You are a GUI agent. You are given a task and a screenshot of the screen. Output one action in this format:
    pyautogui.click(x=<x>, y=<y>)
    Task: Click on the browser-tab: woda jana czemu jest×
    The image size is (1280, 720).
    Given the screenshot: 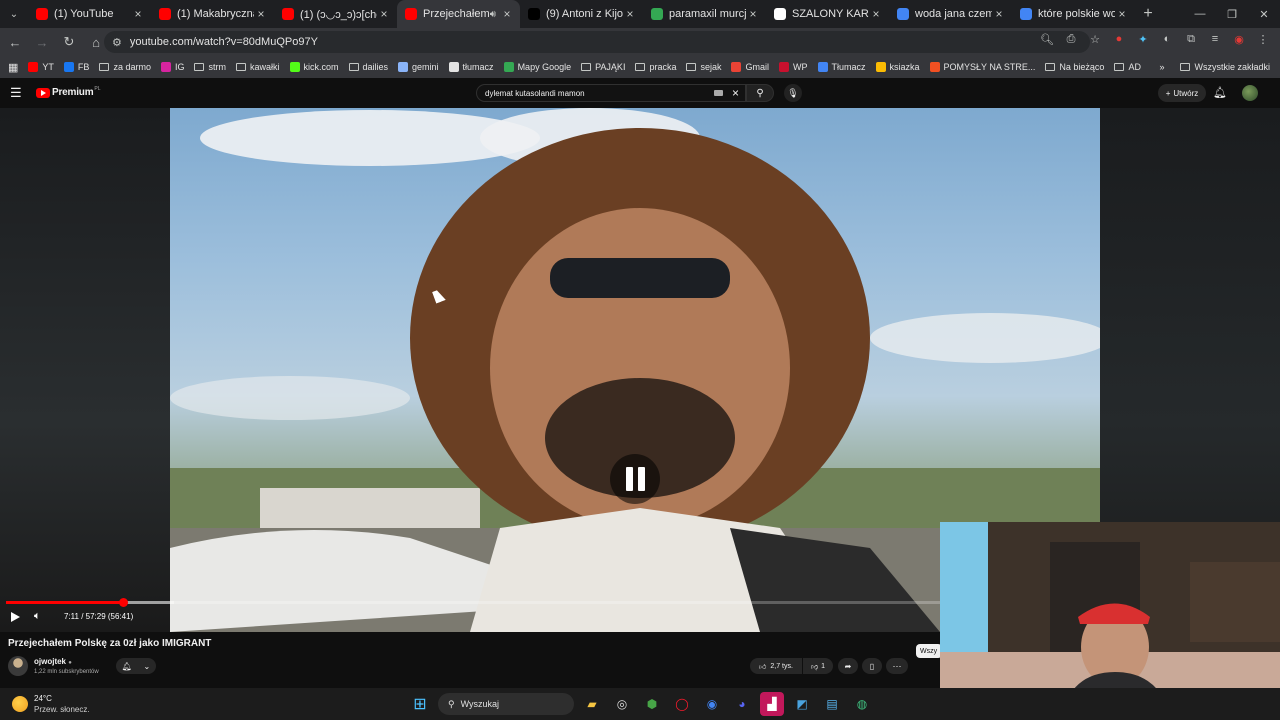 What is the action you would take?
    pyautogui.click(x=950, y=14)
    